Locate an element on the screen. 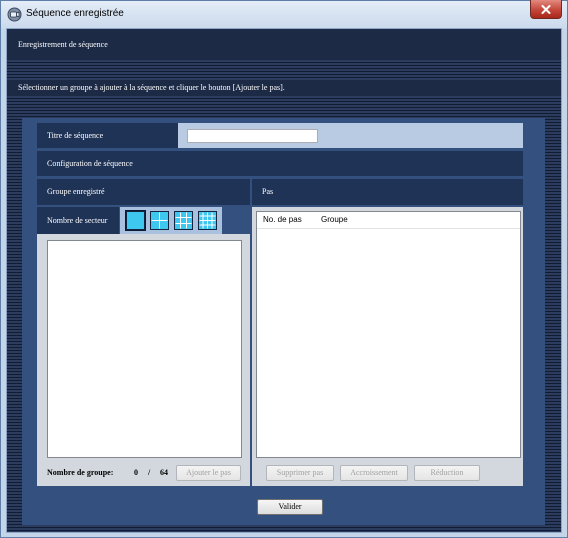  column-header-step-number: No. de pas is located at coordinates (282, 220).